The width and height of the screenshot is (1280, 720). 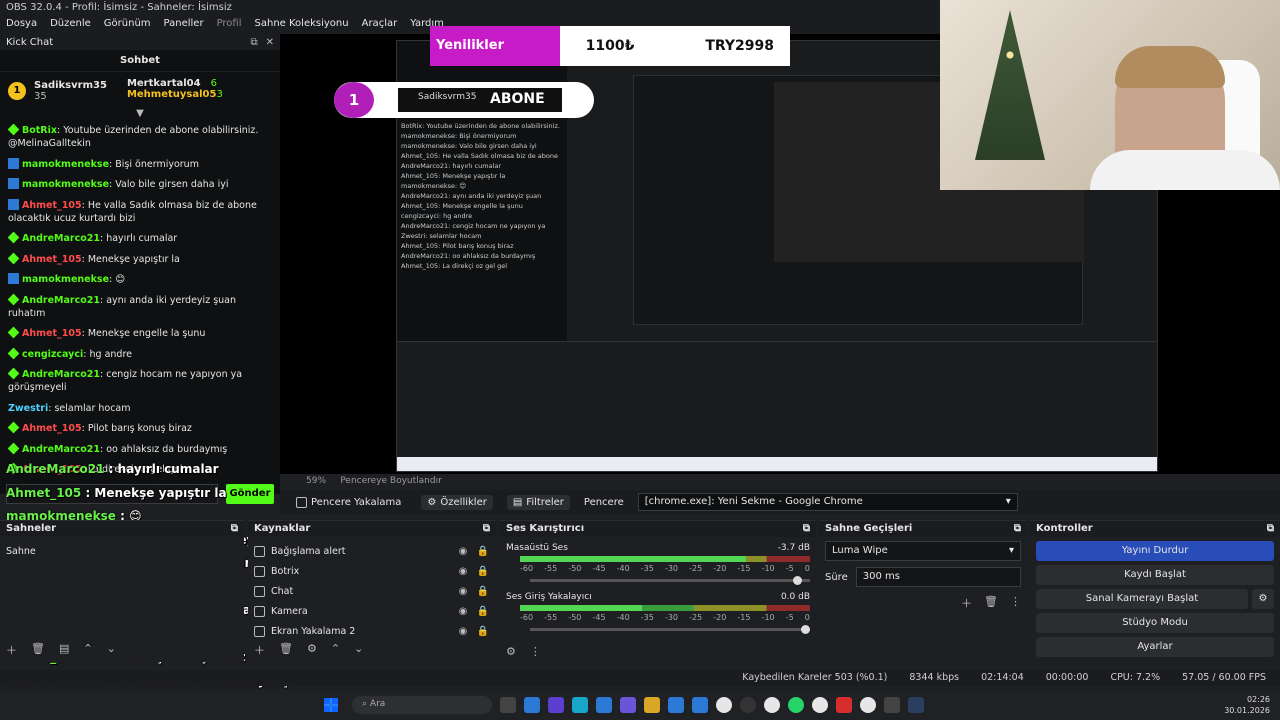 What do you see at coordinates (916, 705) in the screenshot?
I see `steam-icon` at bounding box center [916, 705].